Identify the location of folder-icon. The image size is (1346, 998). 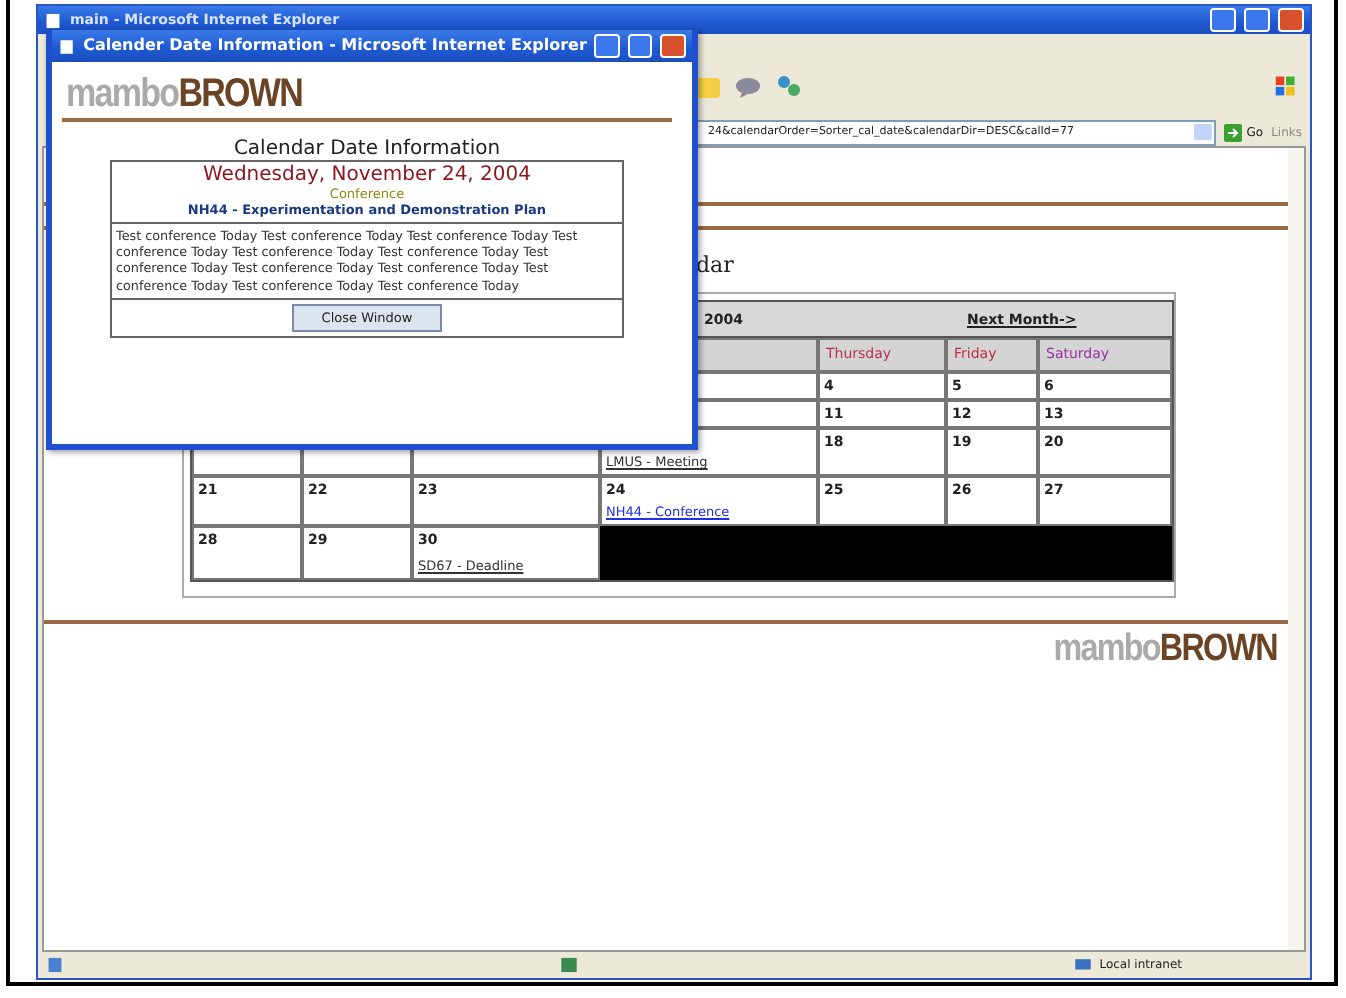
(708, 86).